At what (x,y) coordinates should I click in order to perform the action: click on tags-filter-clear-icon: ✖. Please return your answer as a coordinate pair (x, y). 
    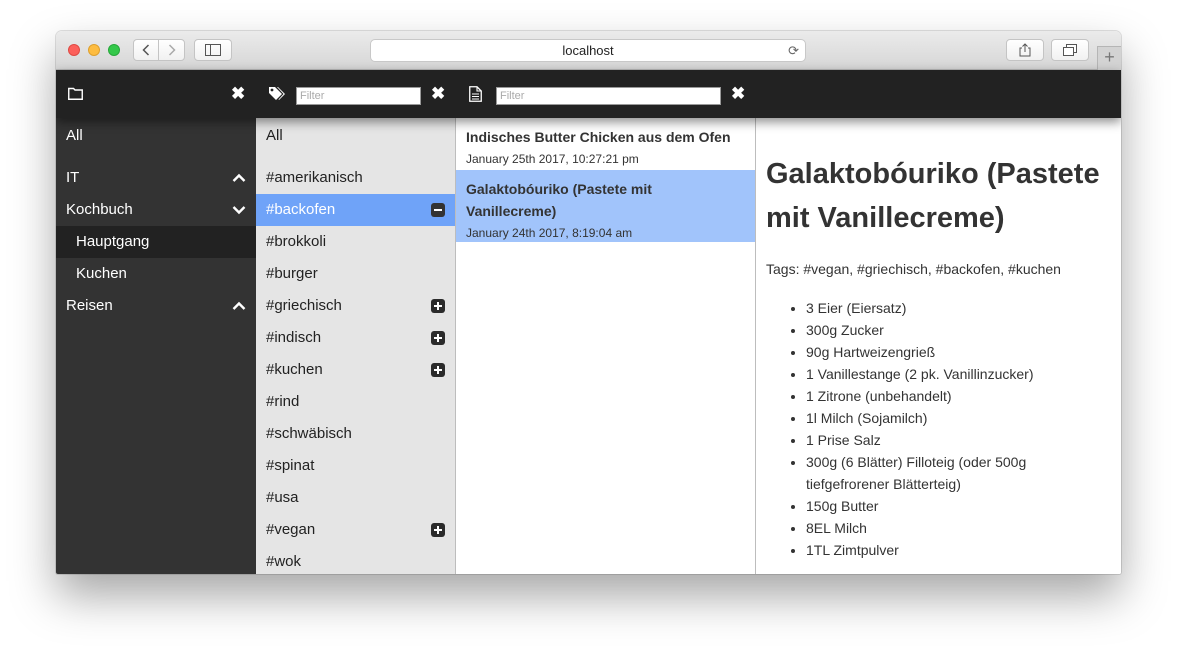
    Looking at the image, I should click on (438, 93).